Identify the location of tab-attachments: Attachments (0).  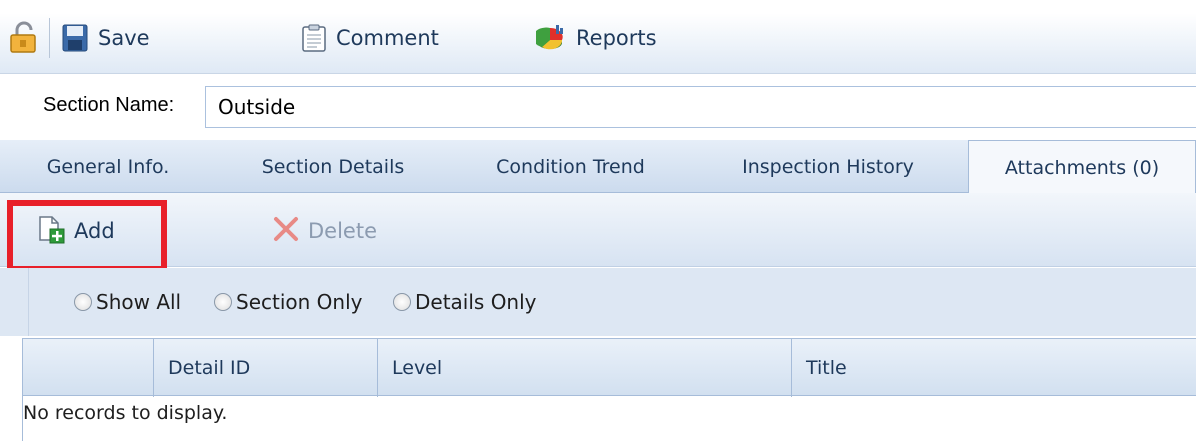
(1082, 167).